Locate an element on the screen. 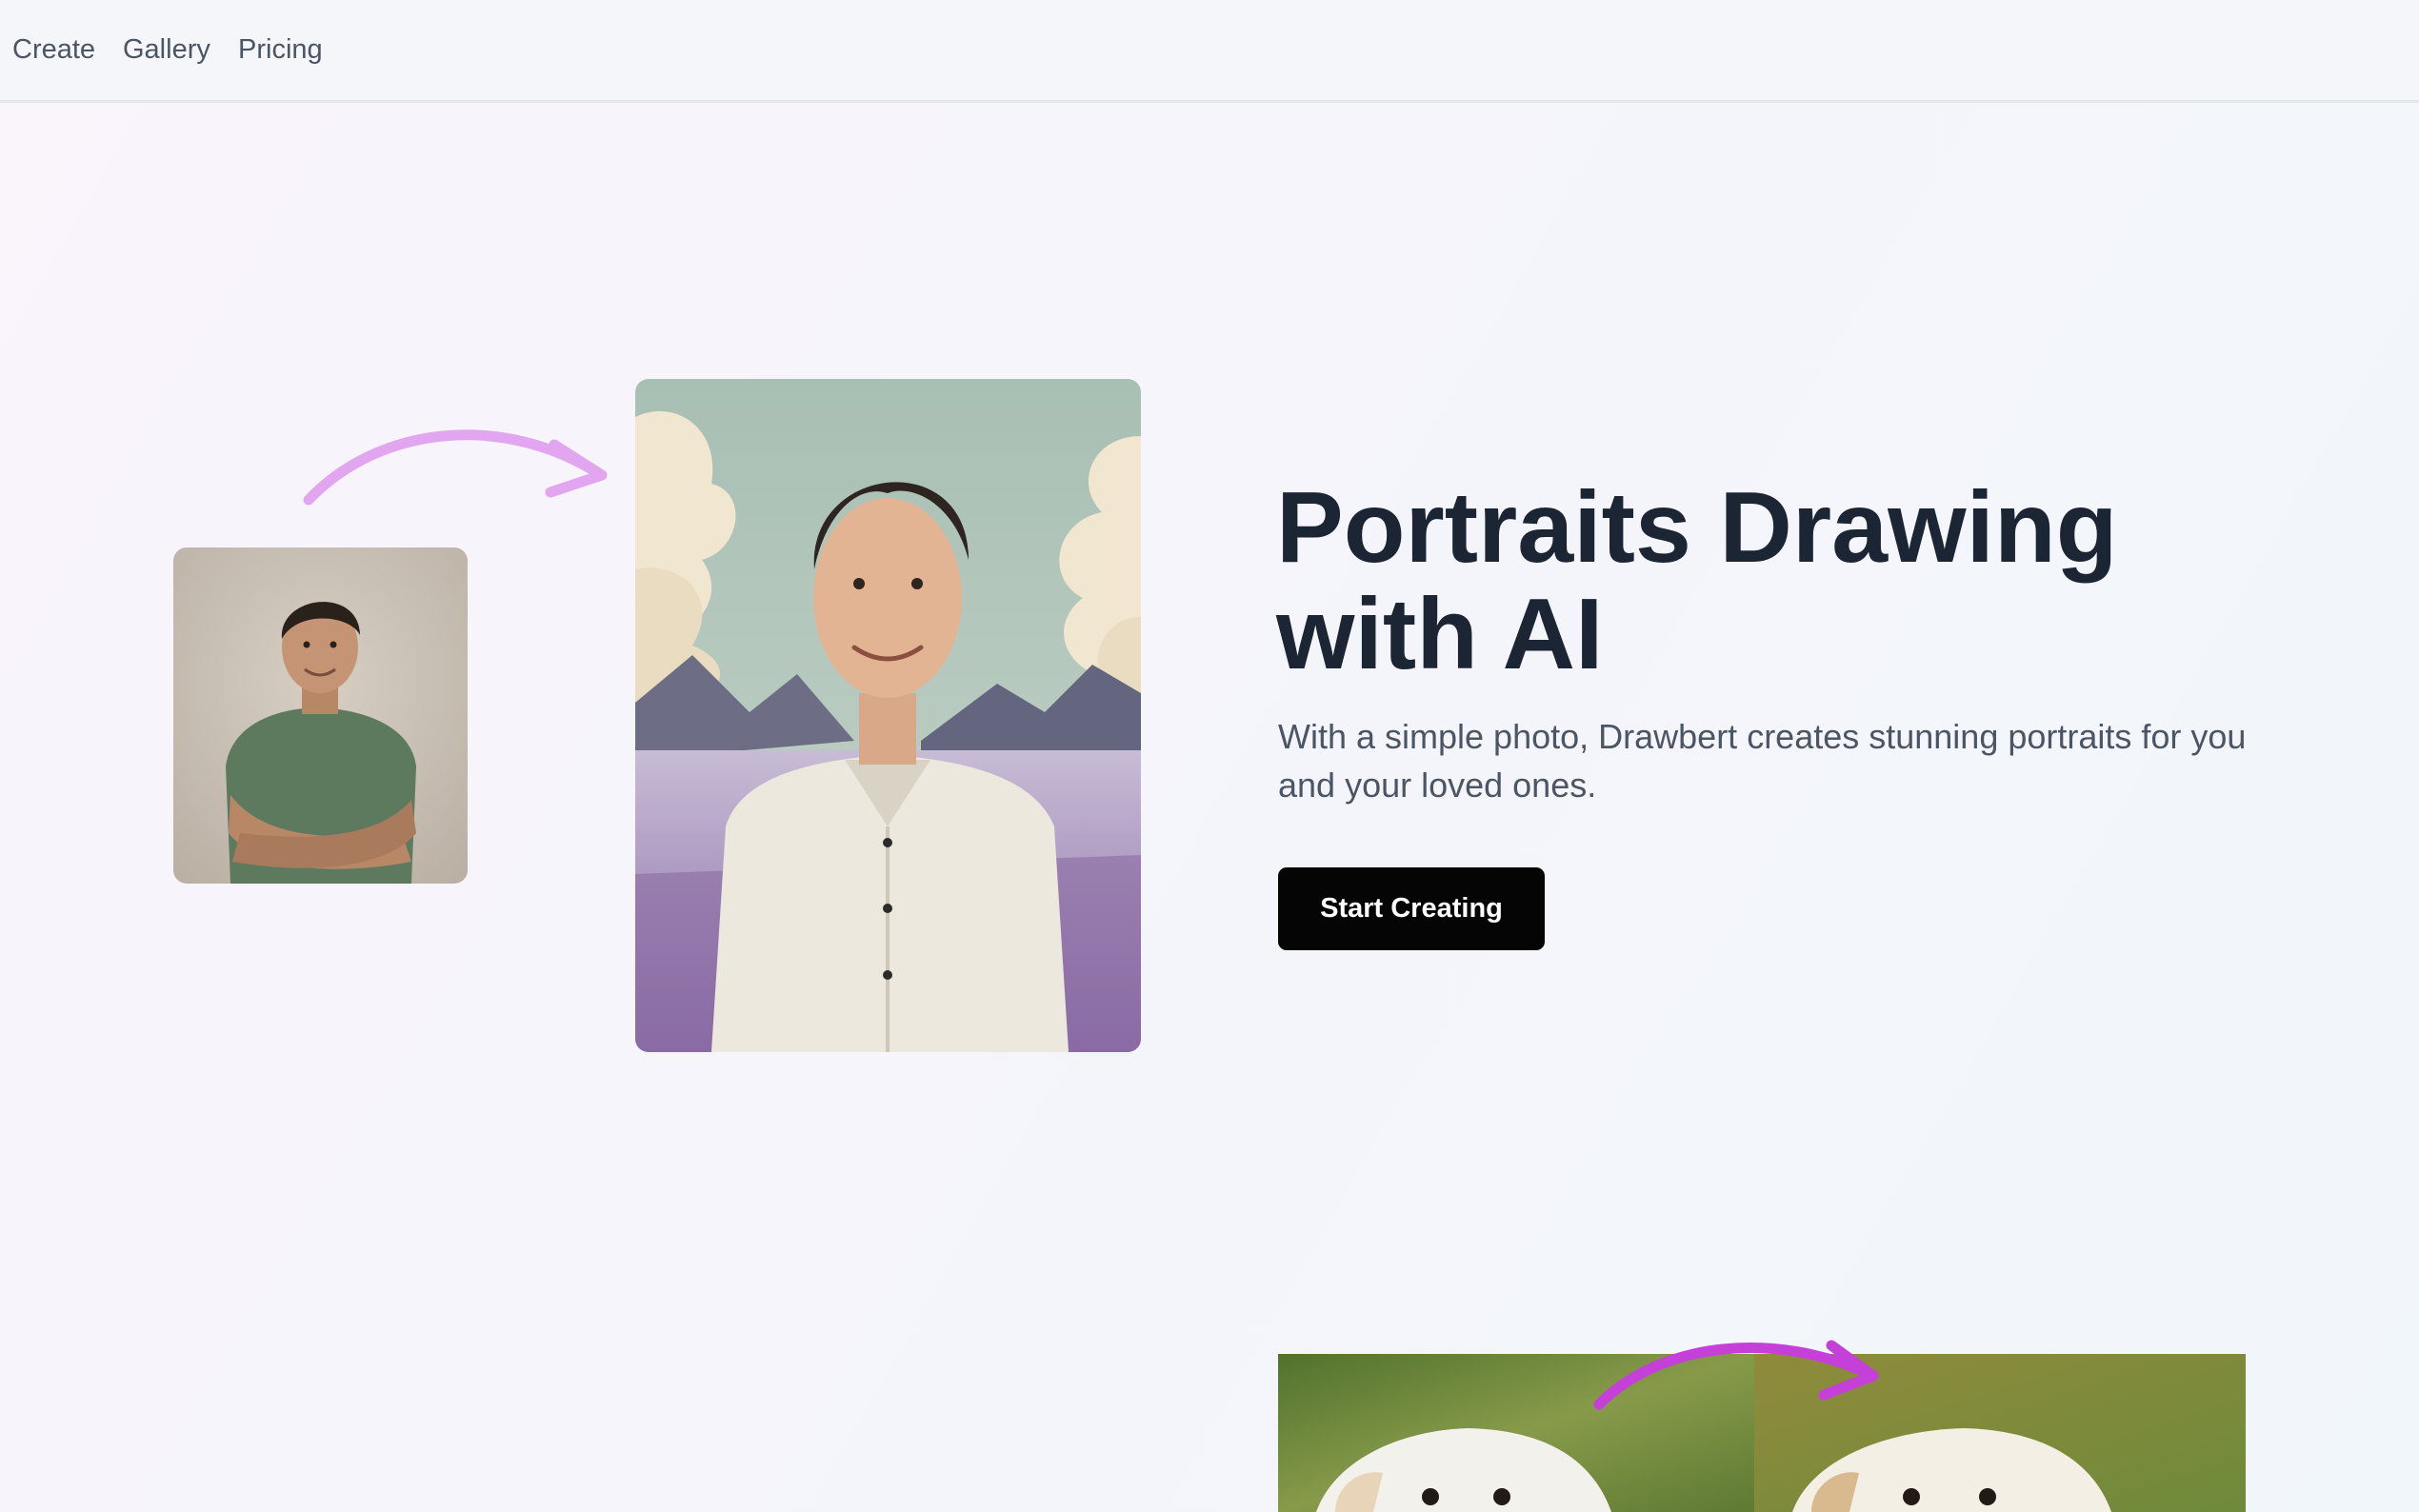 The width and height of the screenshot is (2419, 1512). page-title: Portraits Drawing with AI is located at coordinates (1697, 580).